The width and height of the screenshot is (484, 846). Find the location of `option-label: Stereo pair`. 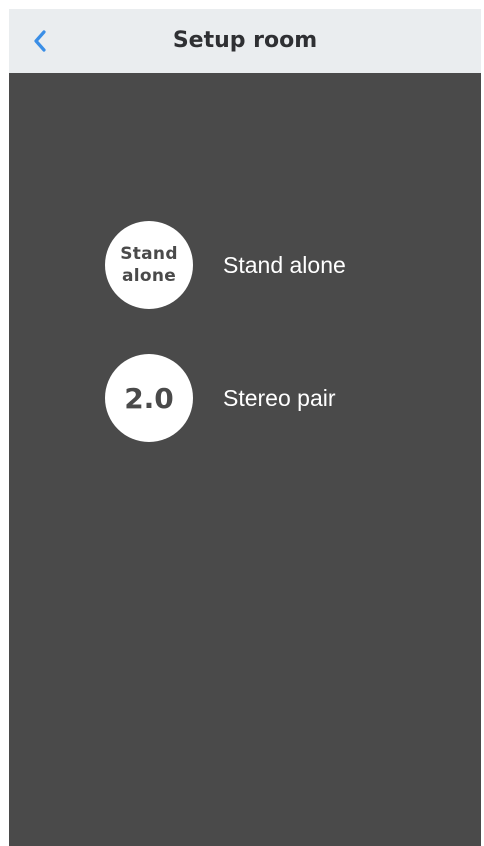

option-label: Stereo pair is located at coordinates (279, 398).